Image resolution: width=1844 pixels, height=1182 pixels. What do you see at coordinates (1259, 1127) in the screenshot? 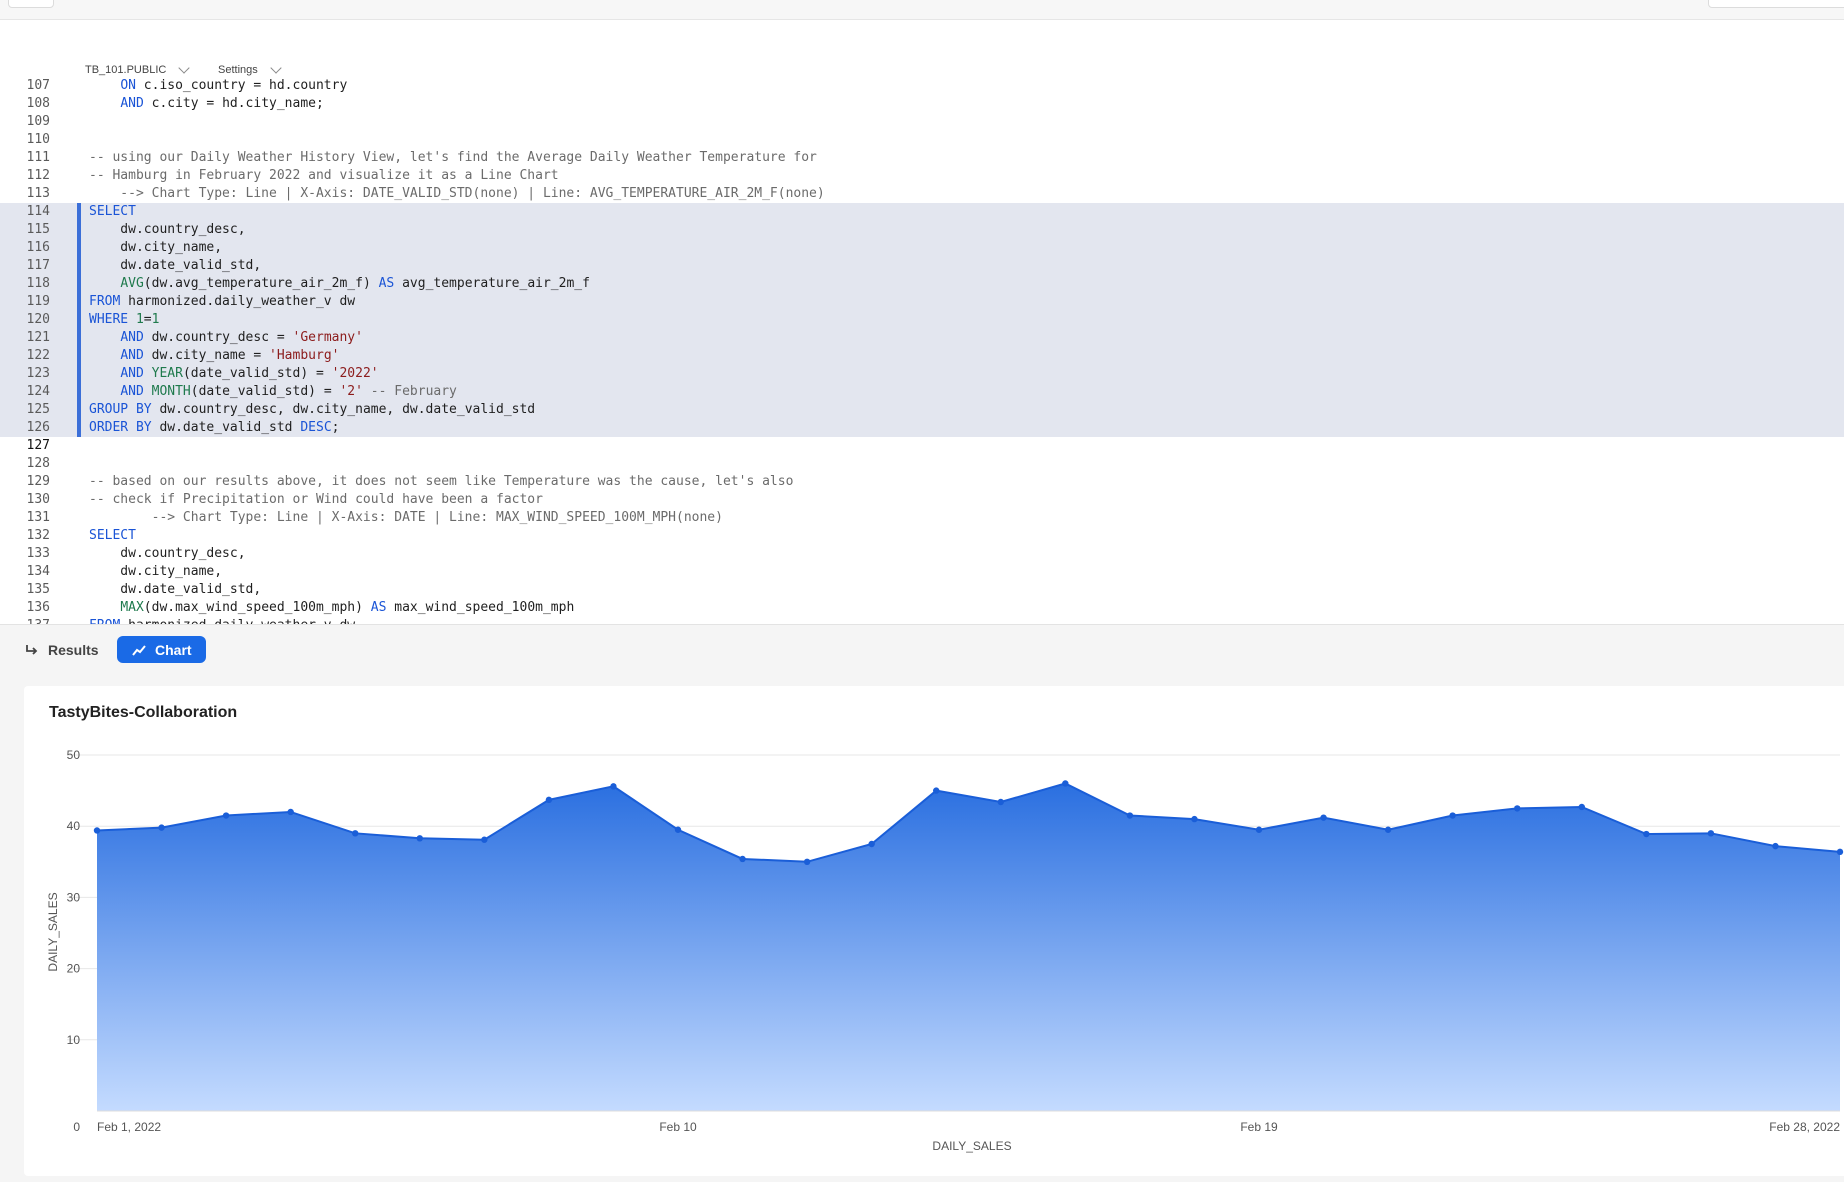
I see `x-tick-label: Feb 19` at bounding box center [1259, 1127].